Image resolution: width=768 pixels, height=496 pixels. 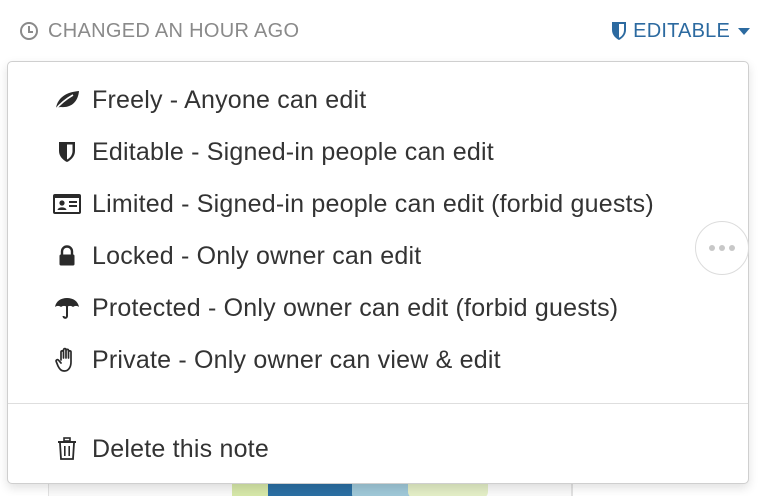 What do you see at coordinates (378, 403) in the screenshot?
I see `menu-divider` at bounding box center [378, 403].